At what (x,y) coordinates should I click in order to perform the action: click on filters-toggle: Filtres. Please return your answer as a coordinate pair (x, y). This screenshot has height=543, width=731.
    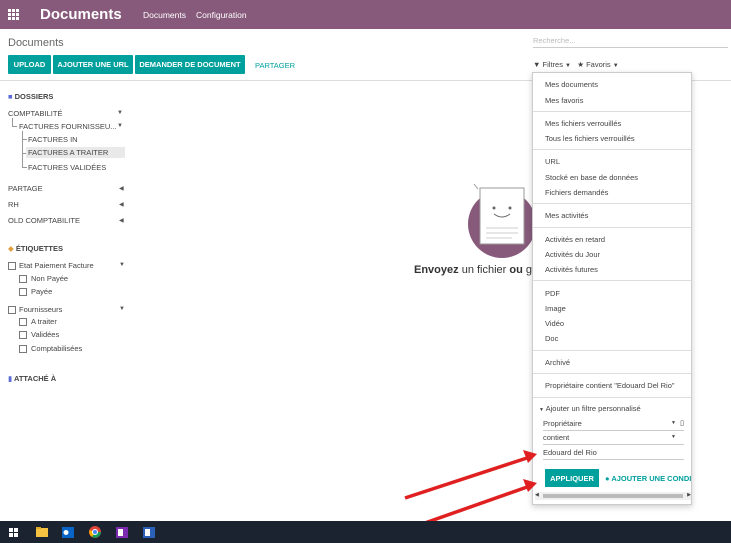
    Looking at the image, I should click on (553, 64).